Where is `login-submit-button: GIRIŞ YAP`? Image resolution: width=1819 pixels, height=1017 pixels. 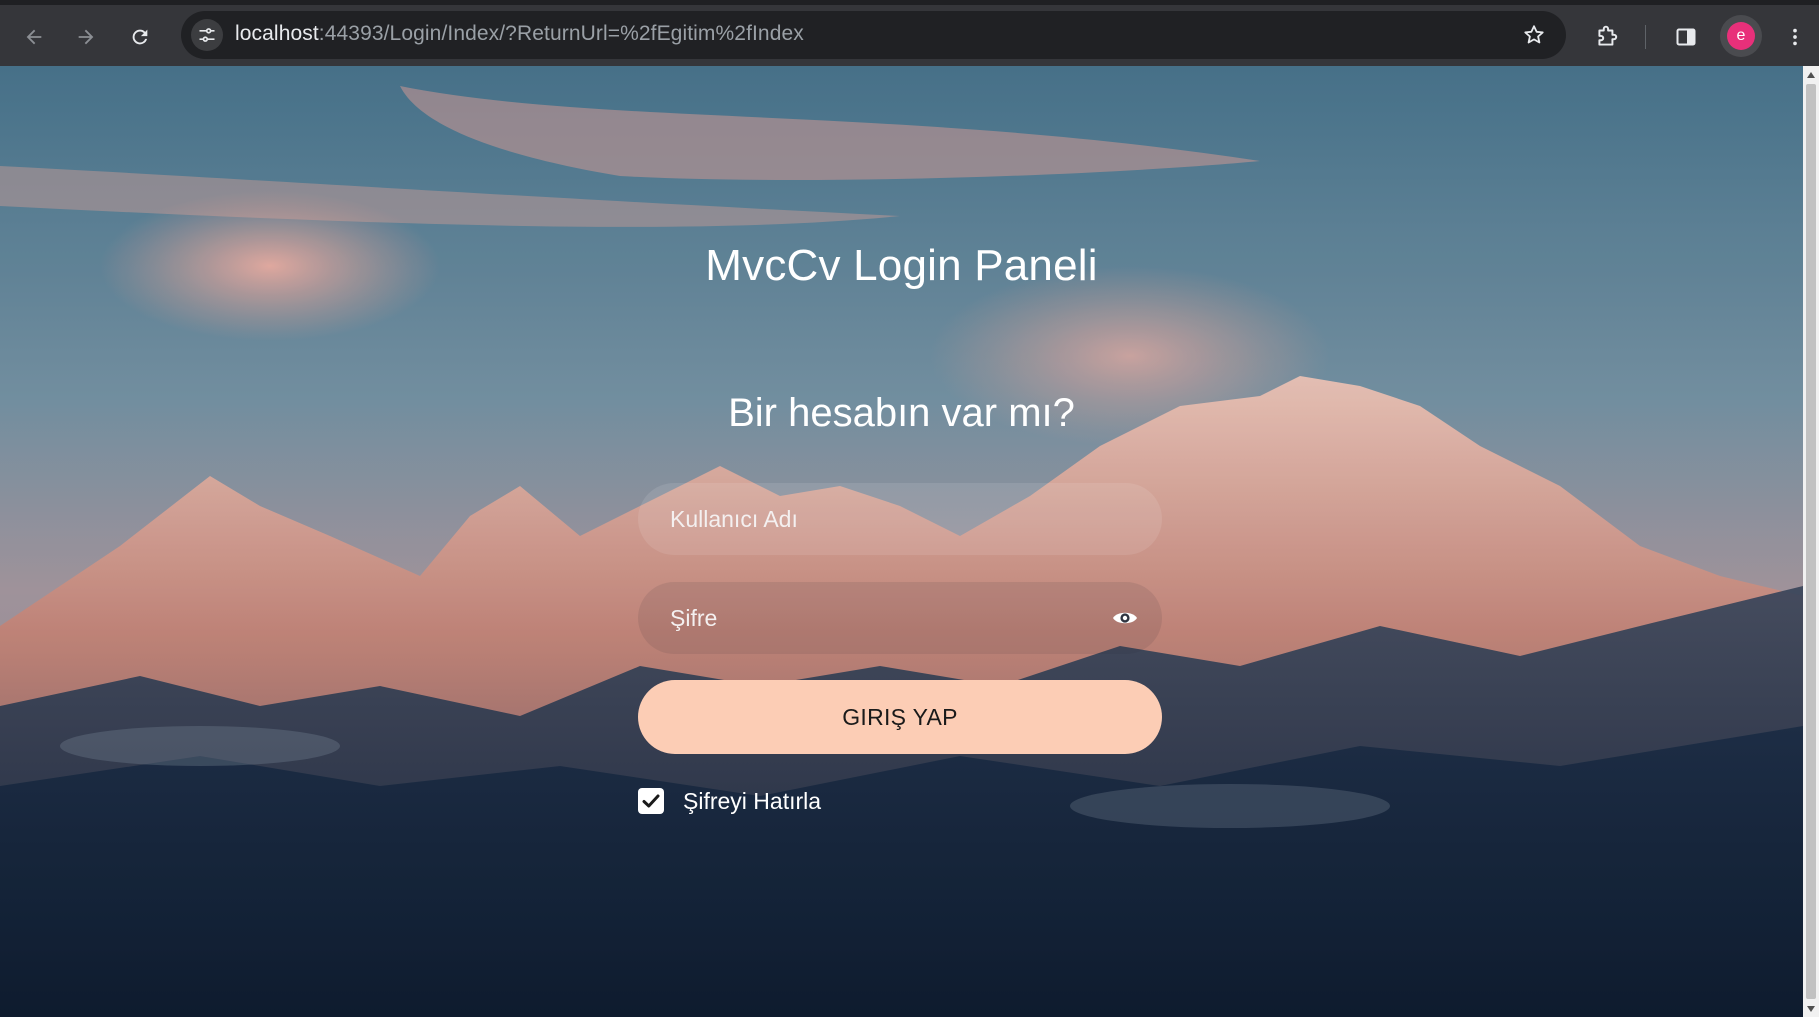
login-submit-button: GIRIŞ YAP is located at coordinates (900, 717).